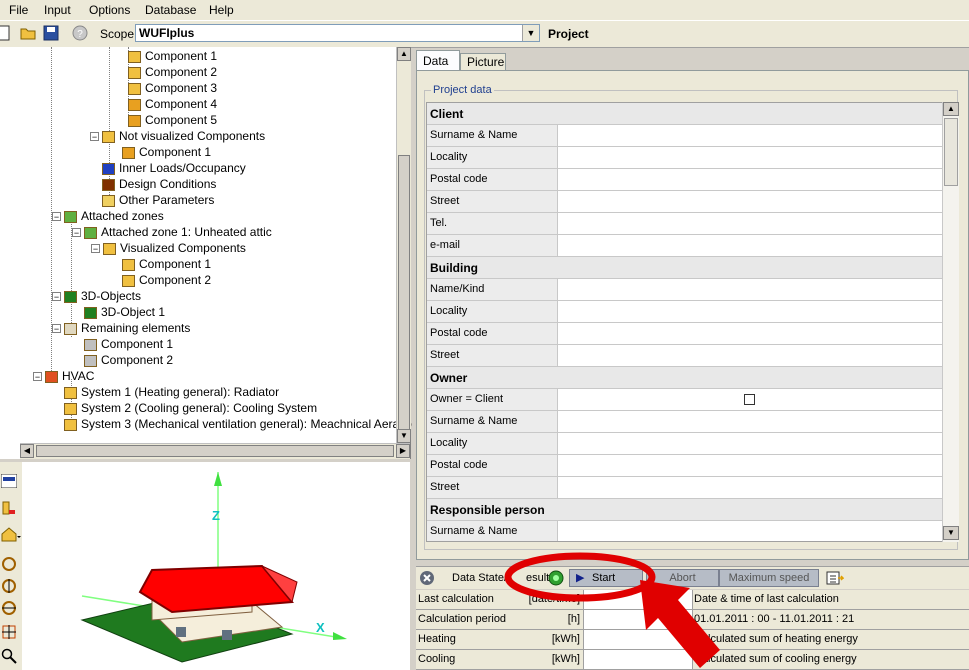 Image resolution: width=969 pixels, height=670 pixels. Describe the element at coordinates (951, 152) in the screenshot. I see `form-scroll-thumb` at that location.